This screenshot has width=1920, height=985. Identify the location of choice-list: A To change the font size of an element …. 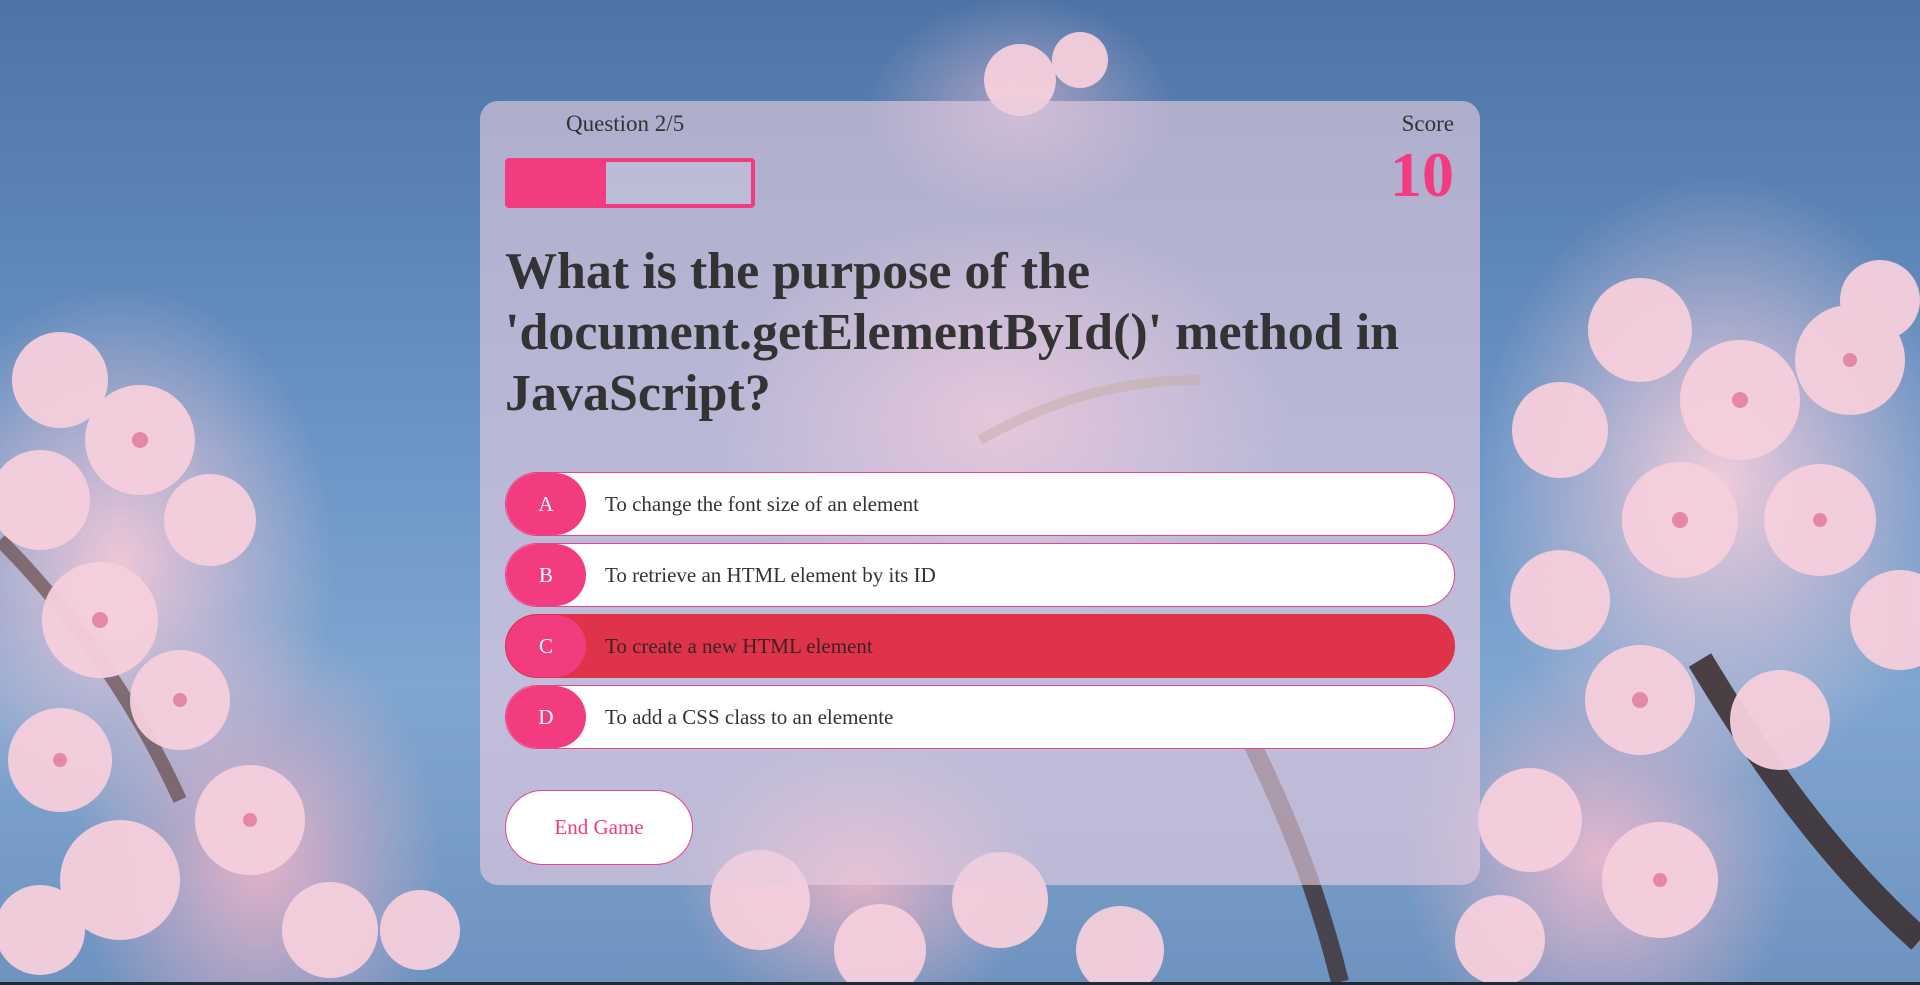
(980, 614).